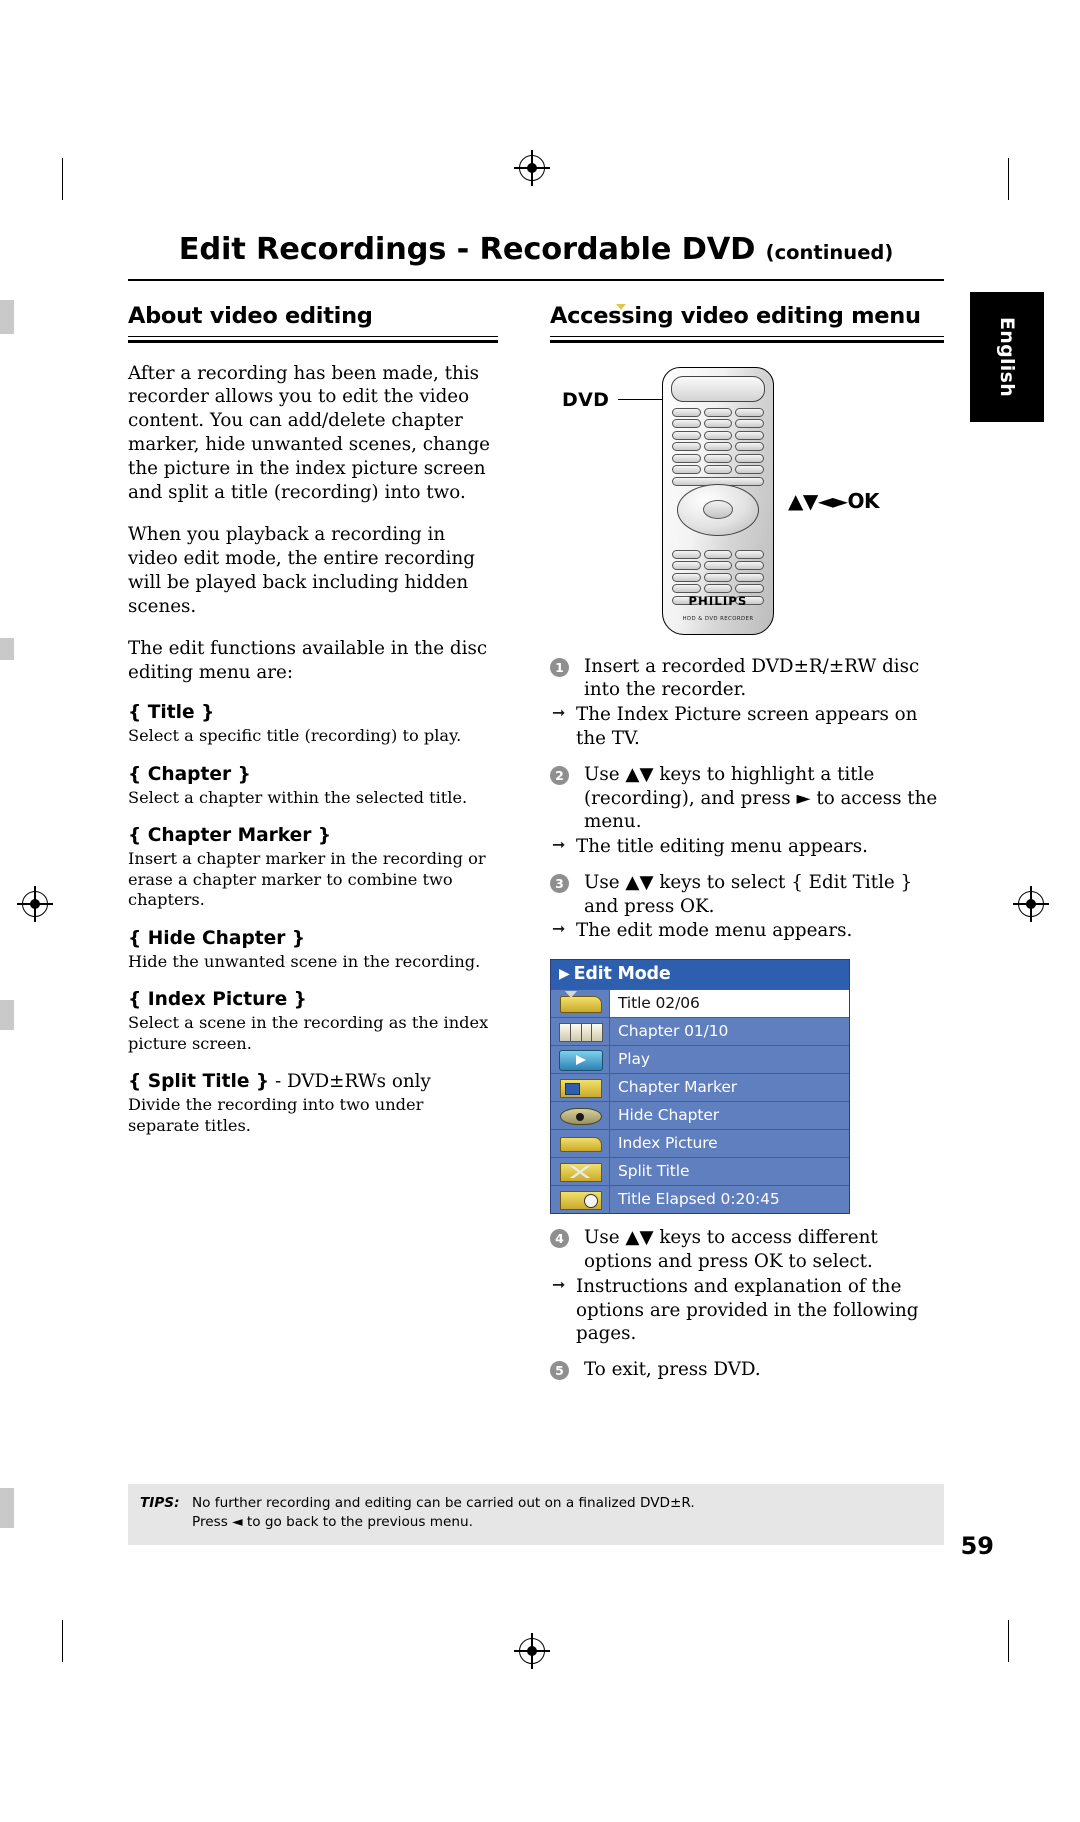 The width and height of the screenshot is (1080, 1822). Describe the element at coordinates (237, 1522) in the screenshot. I see `left-arrow-icon: ◄` at that location.